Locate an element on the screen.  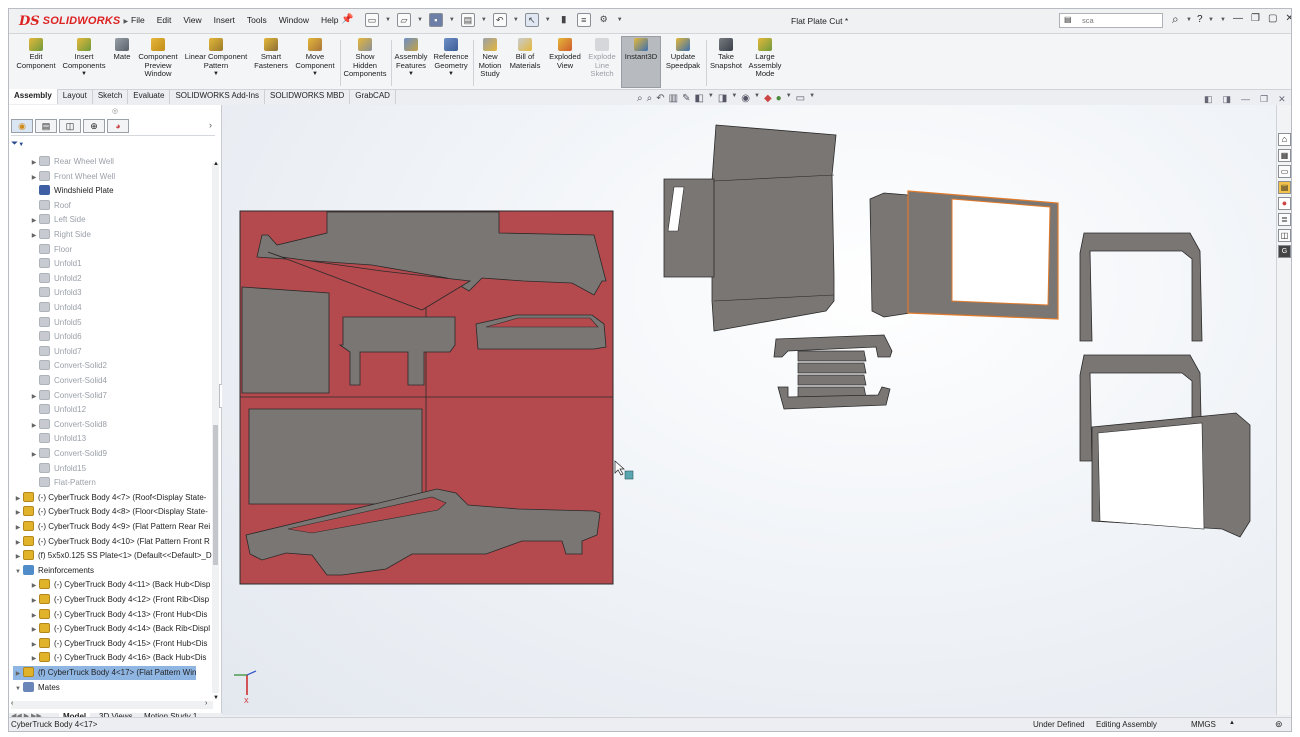
file-properties-icon: ≡ is located at coordinates (583, 20).